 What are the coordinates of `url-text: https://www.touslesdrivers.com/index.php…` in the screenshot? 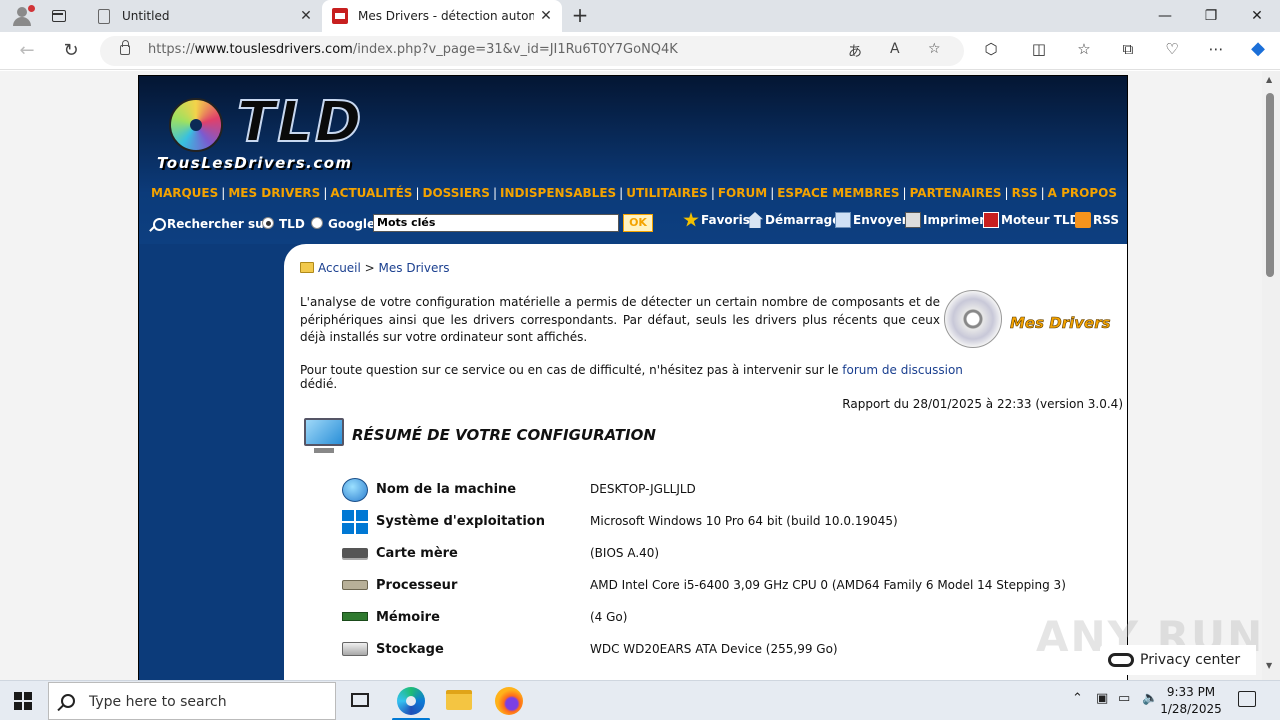 It's located at (413, 49).